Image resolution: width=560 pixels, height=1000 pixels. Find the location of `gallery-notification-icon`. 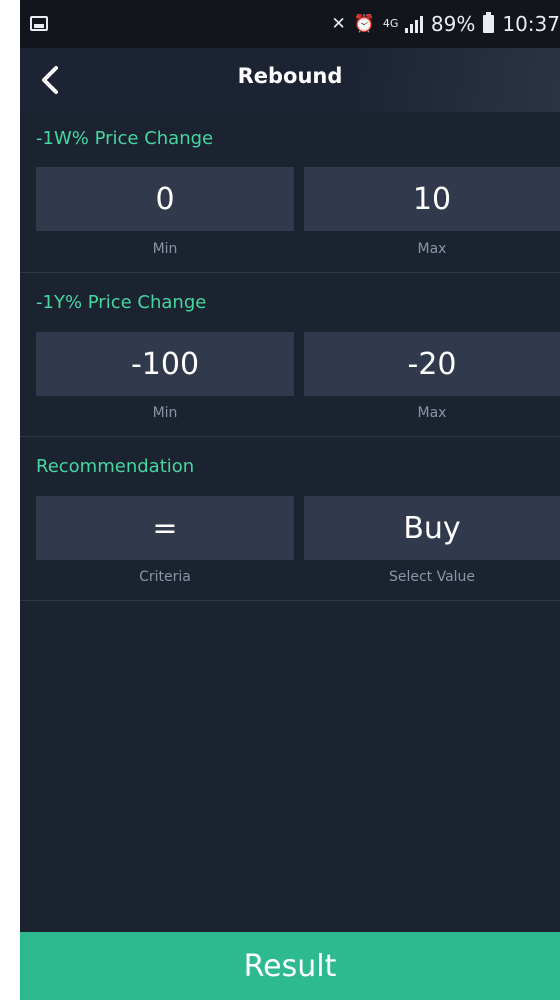

gallery-notification-icon is located at coordinates (39, 23).